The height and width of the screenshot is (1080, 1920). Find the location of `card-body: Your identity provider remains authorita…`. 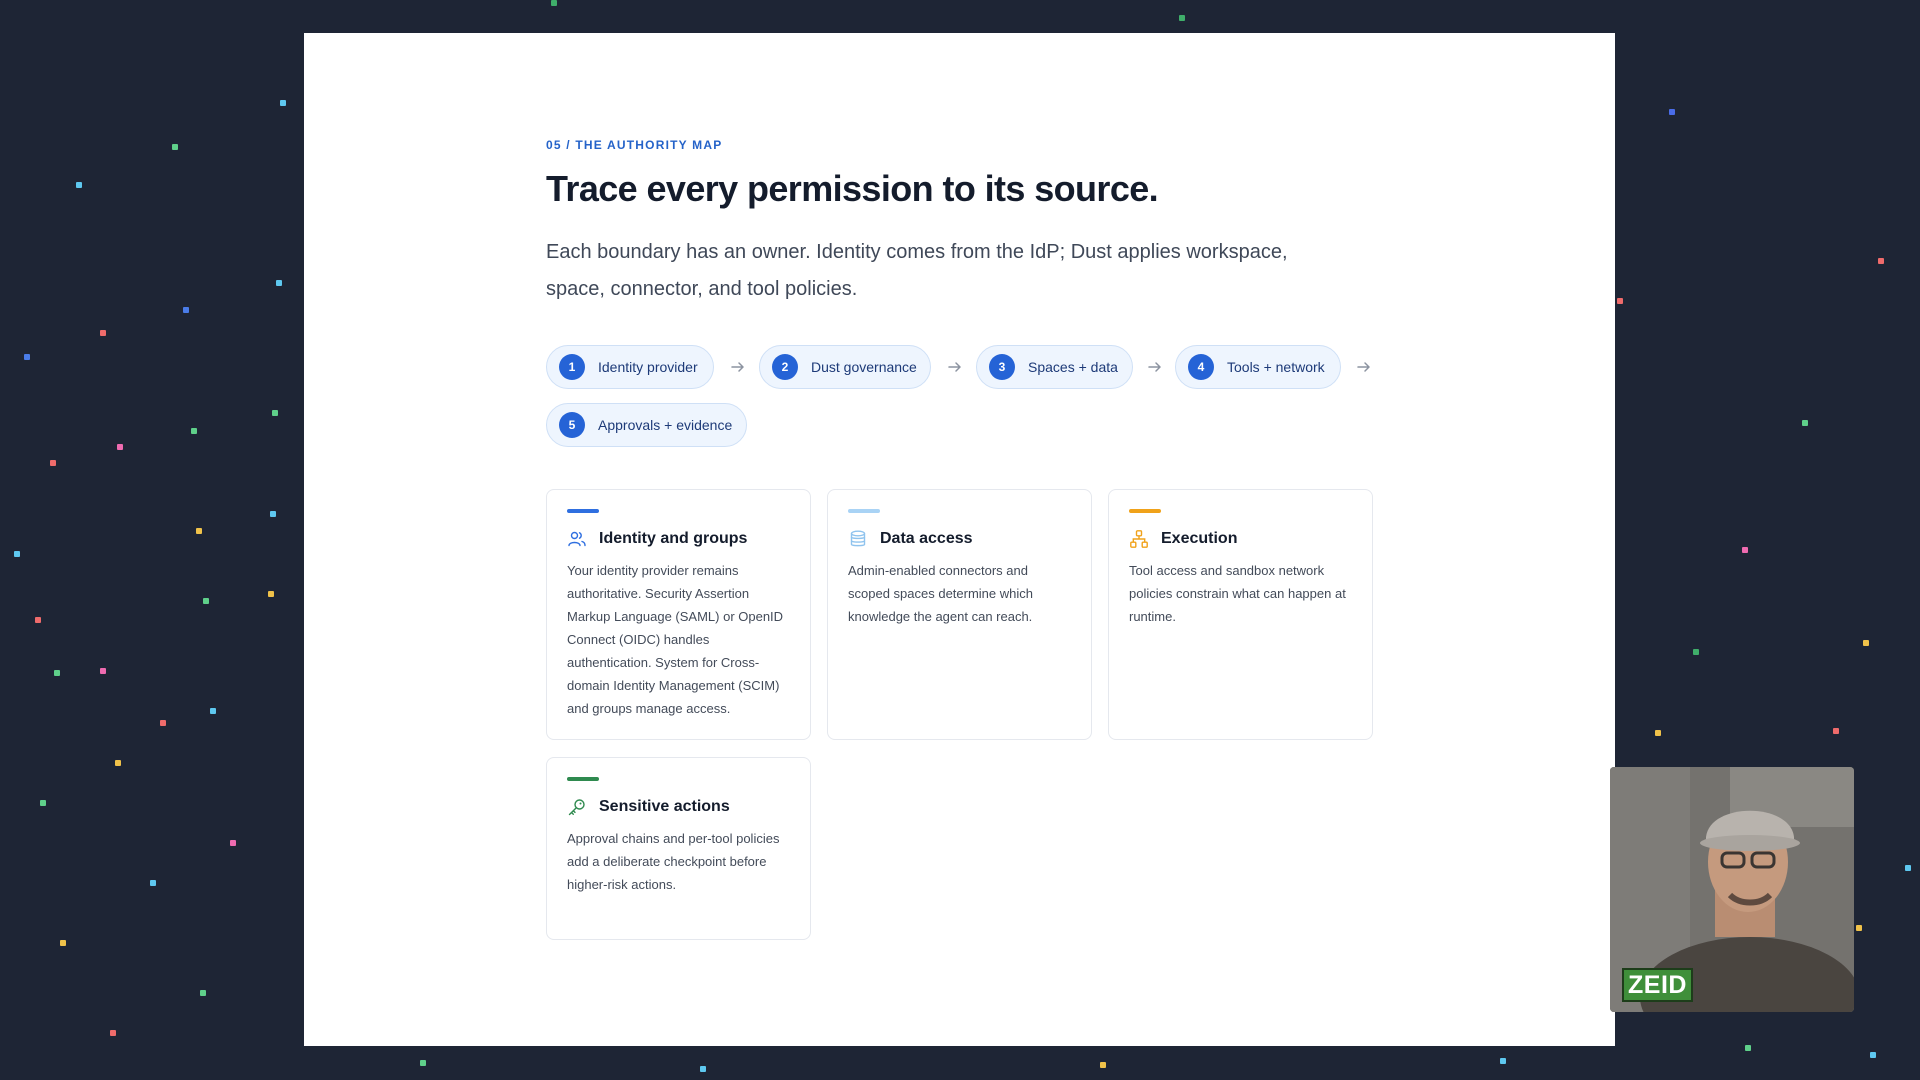

card-body: Your identity provider remains authorita… is located at coordinates (675, 639).